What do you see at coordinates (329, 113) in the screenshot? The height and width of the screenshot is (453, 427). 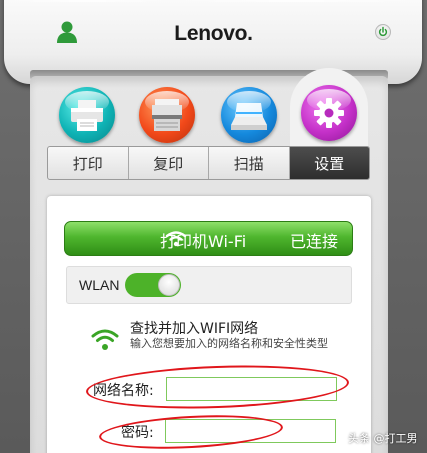 I see `gear-icon` at bounding box center [329, 113].